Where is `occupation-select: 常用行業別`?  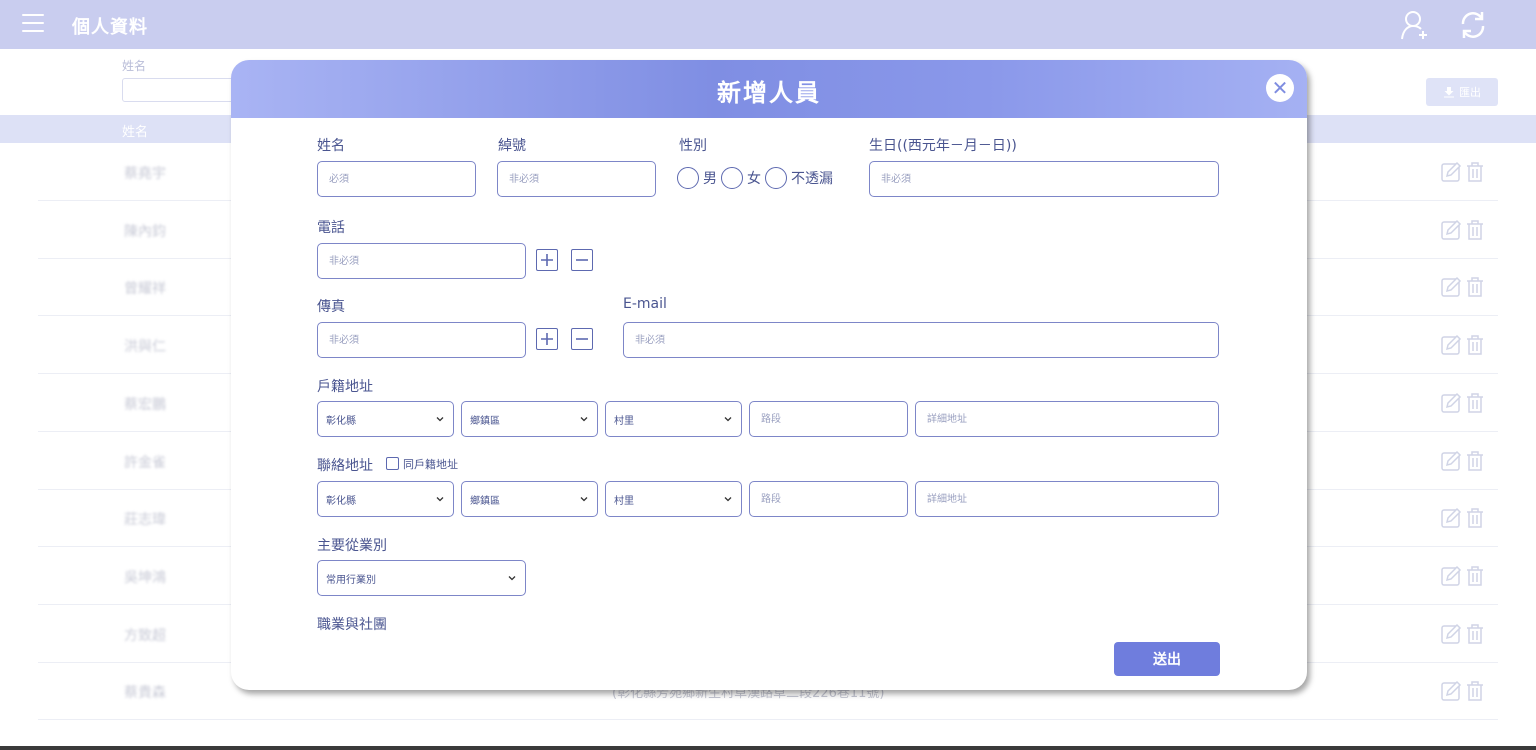 occupation-select: 常用行業別 is located at coordinates (421, 578).